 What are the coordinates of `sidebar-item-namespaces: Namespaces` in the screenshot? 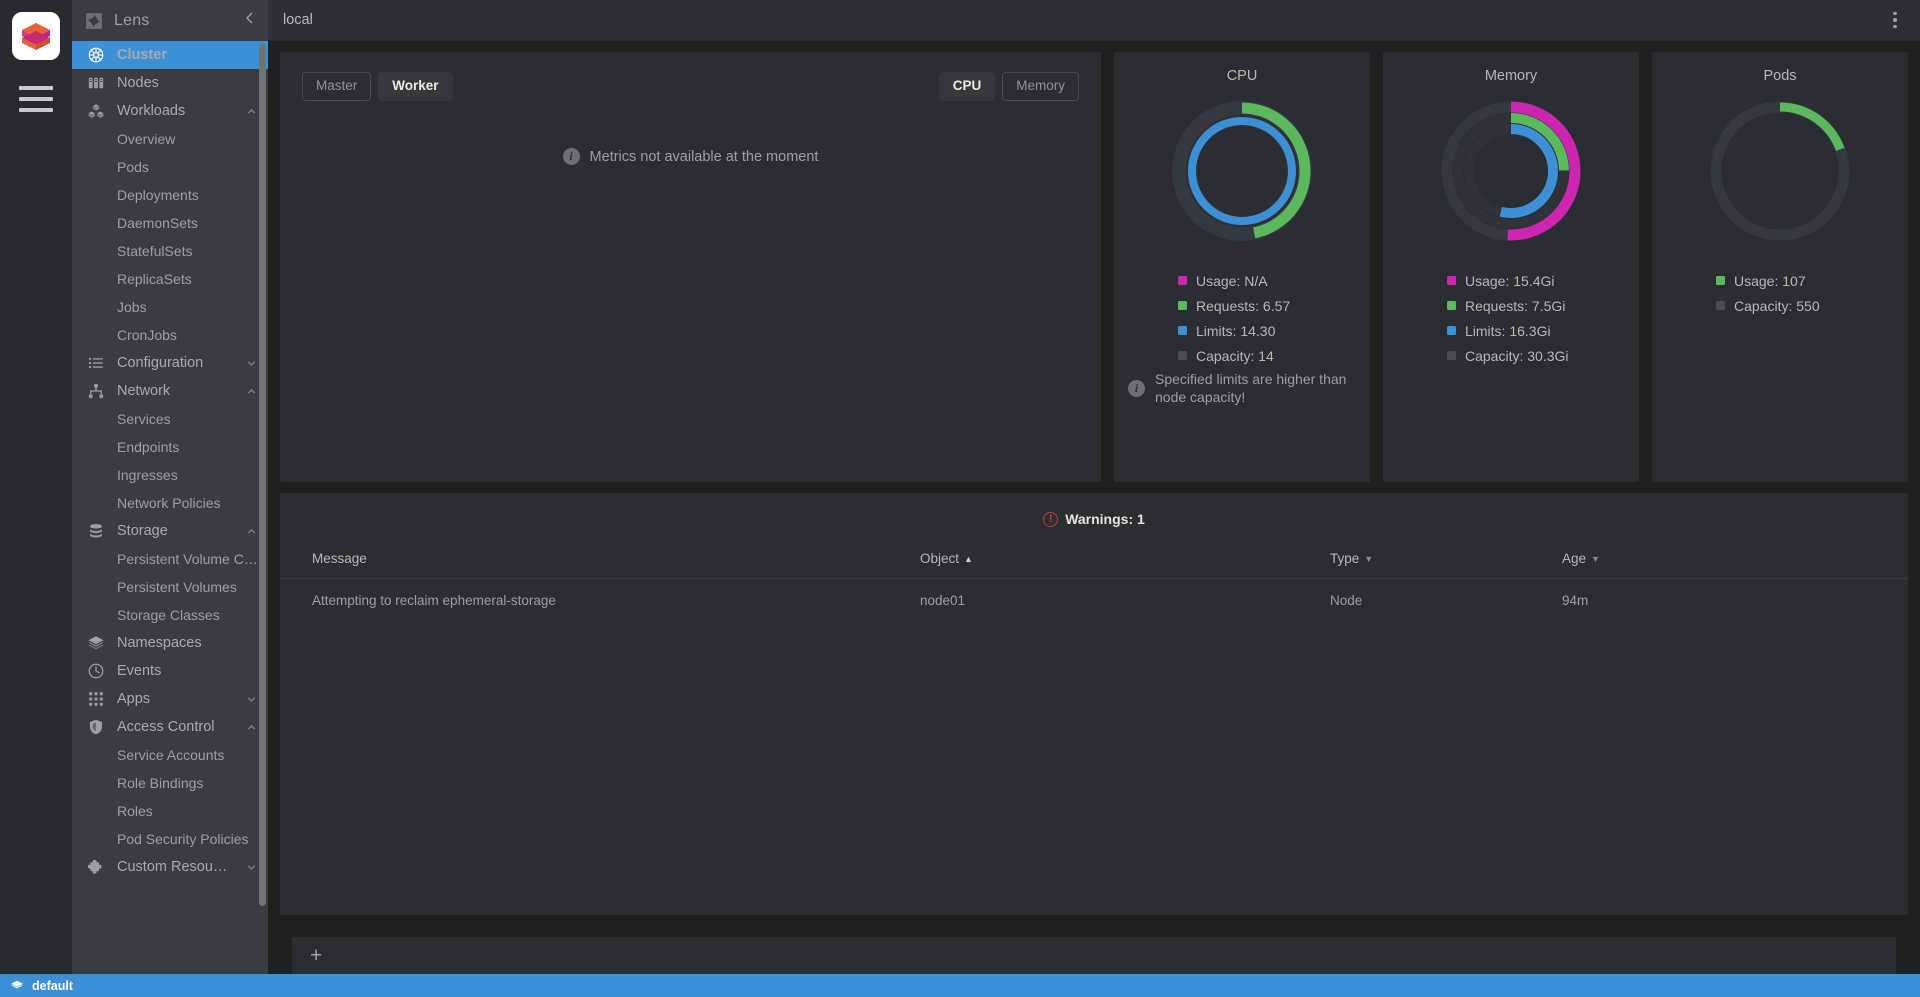 It's located at (170, 643).